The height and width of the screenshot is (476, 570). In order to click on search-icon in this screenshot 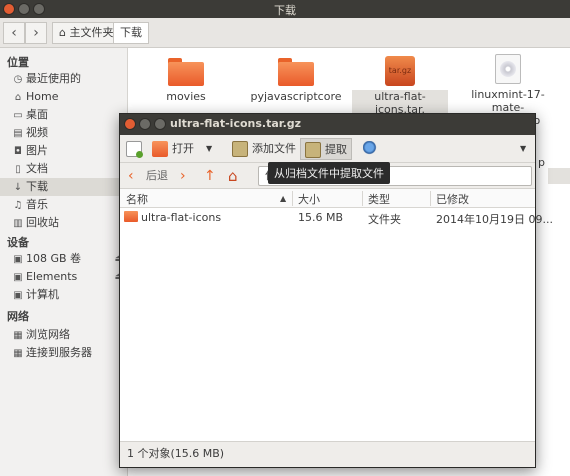, I will do `click(371, 149)`.